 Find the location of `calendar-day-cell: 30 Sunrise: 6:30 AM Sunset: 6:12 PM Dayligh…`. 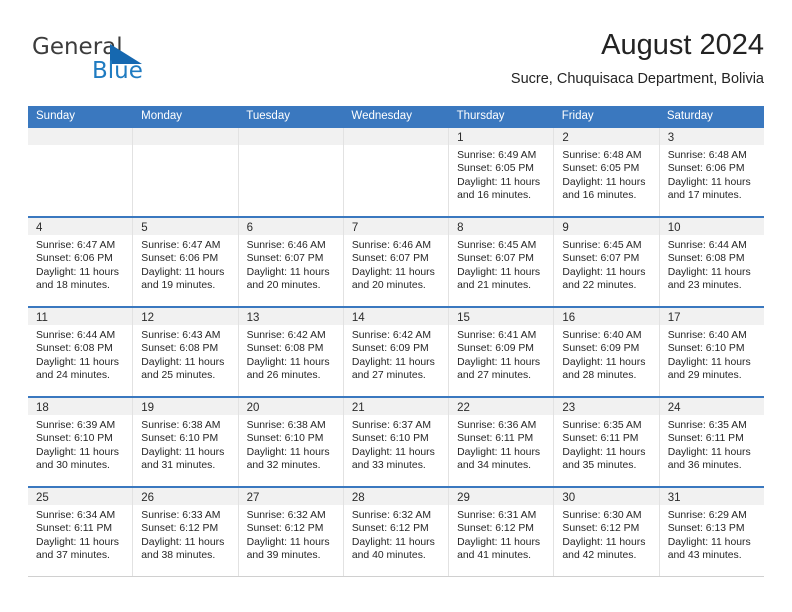

calendar-day-cell: 30 Sunrise: 6:30 AM Sunset: 6:12 PM Dayligh… is located at coordinates (607, 532).